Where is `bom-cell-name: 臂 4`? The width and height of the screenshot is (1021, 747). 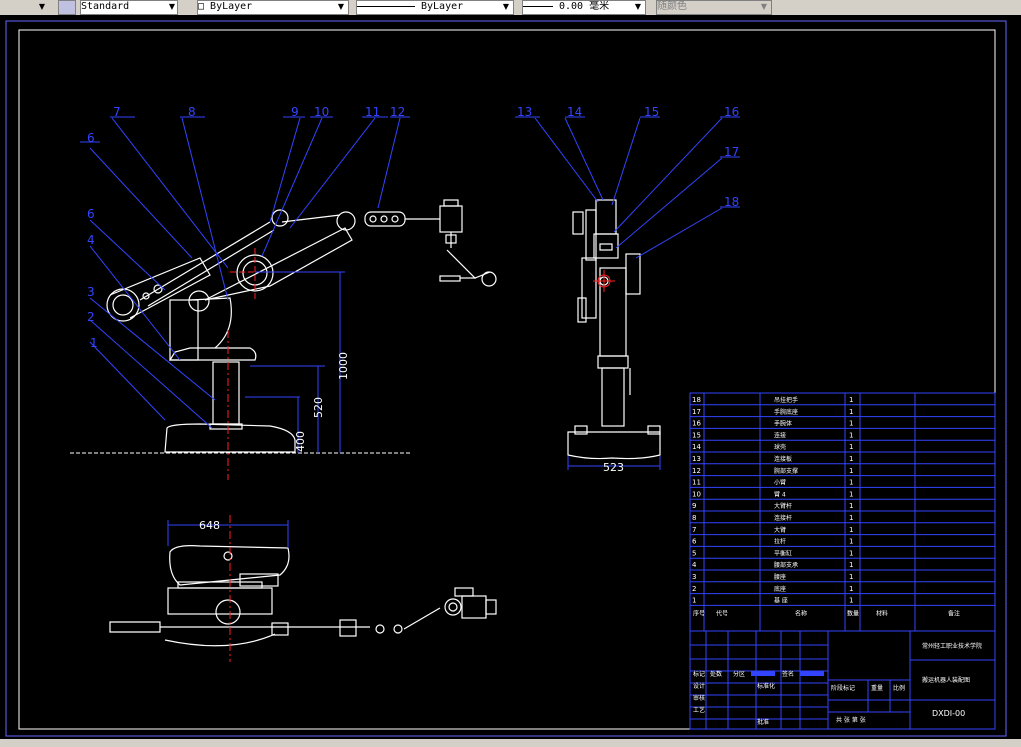
bom-cell-name: 臂 4 is located at coordinates (780, 494).